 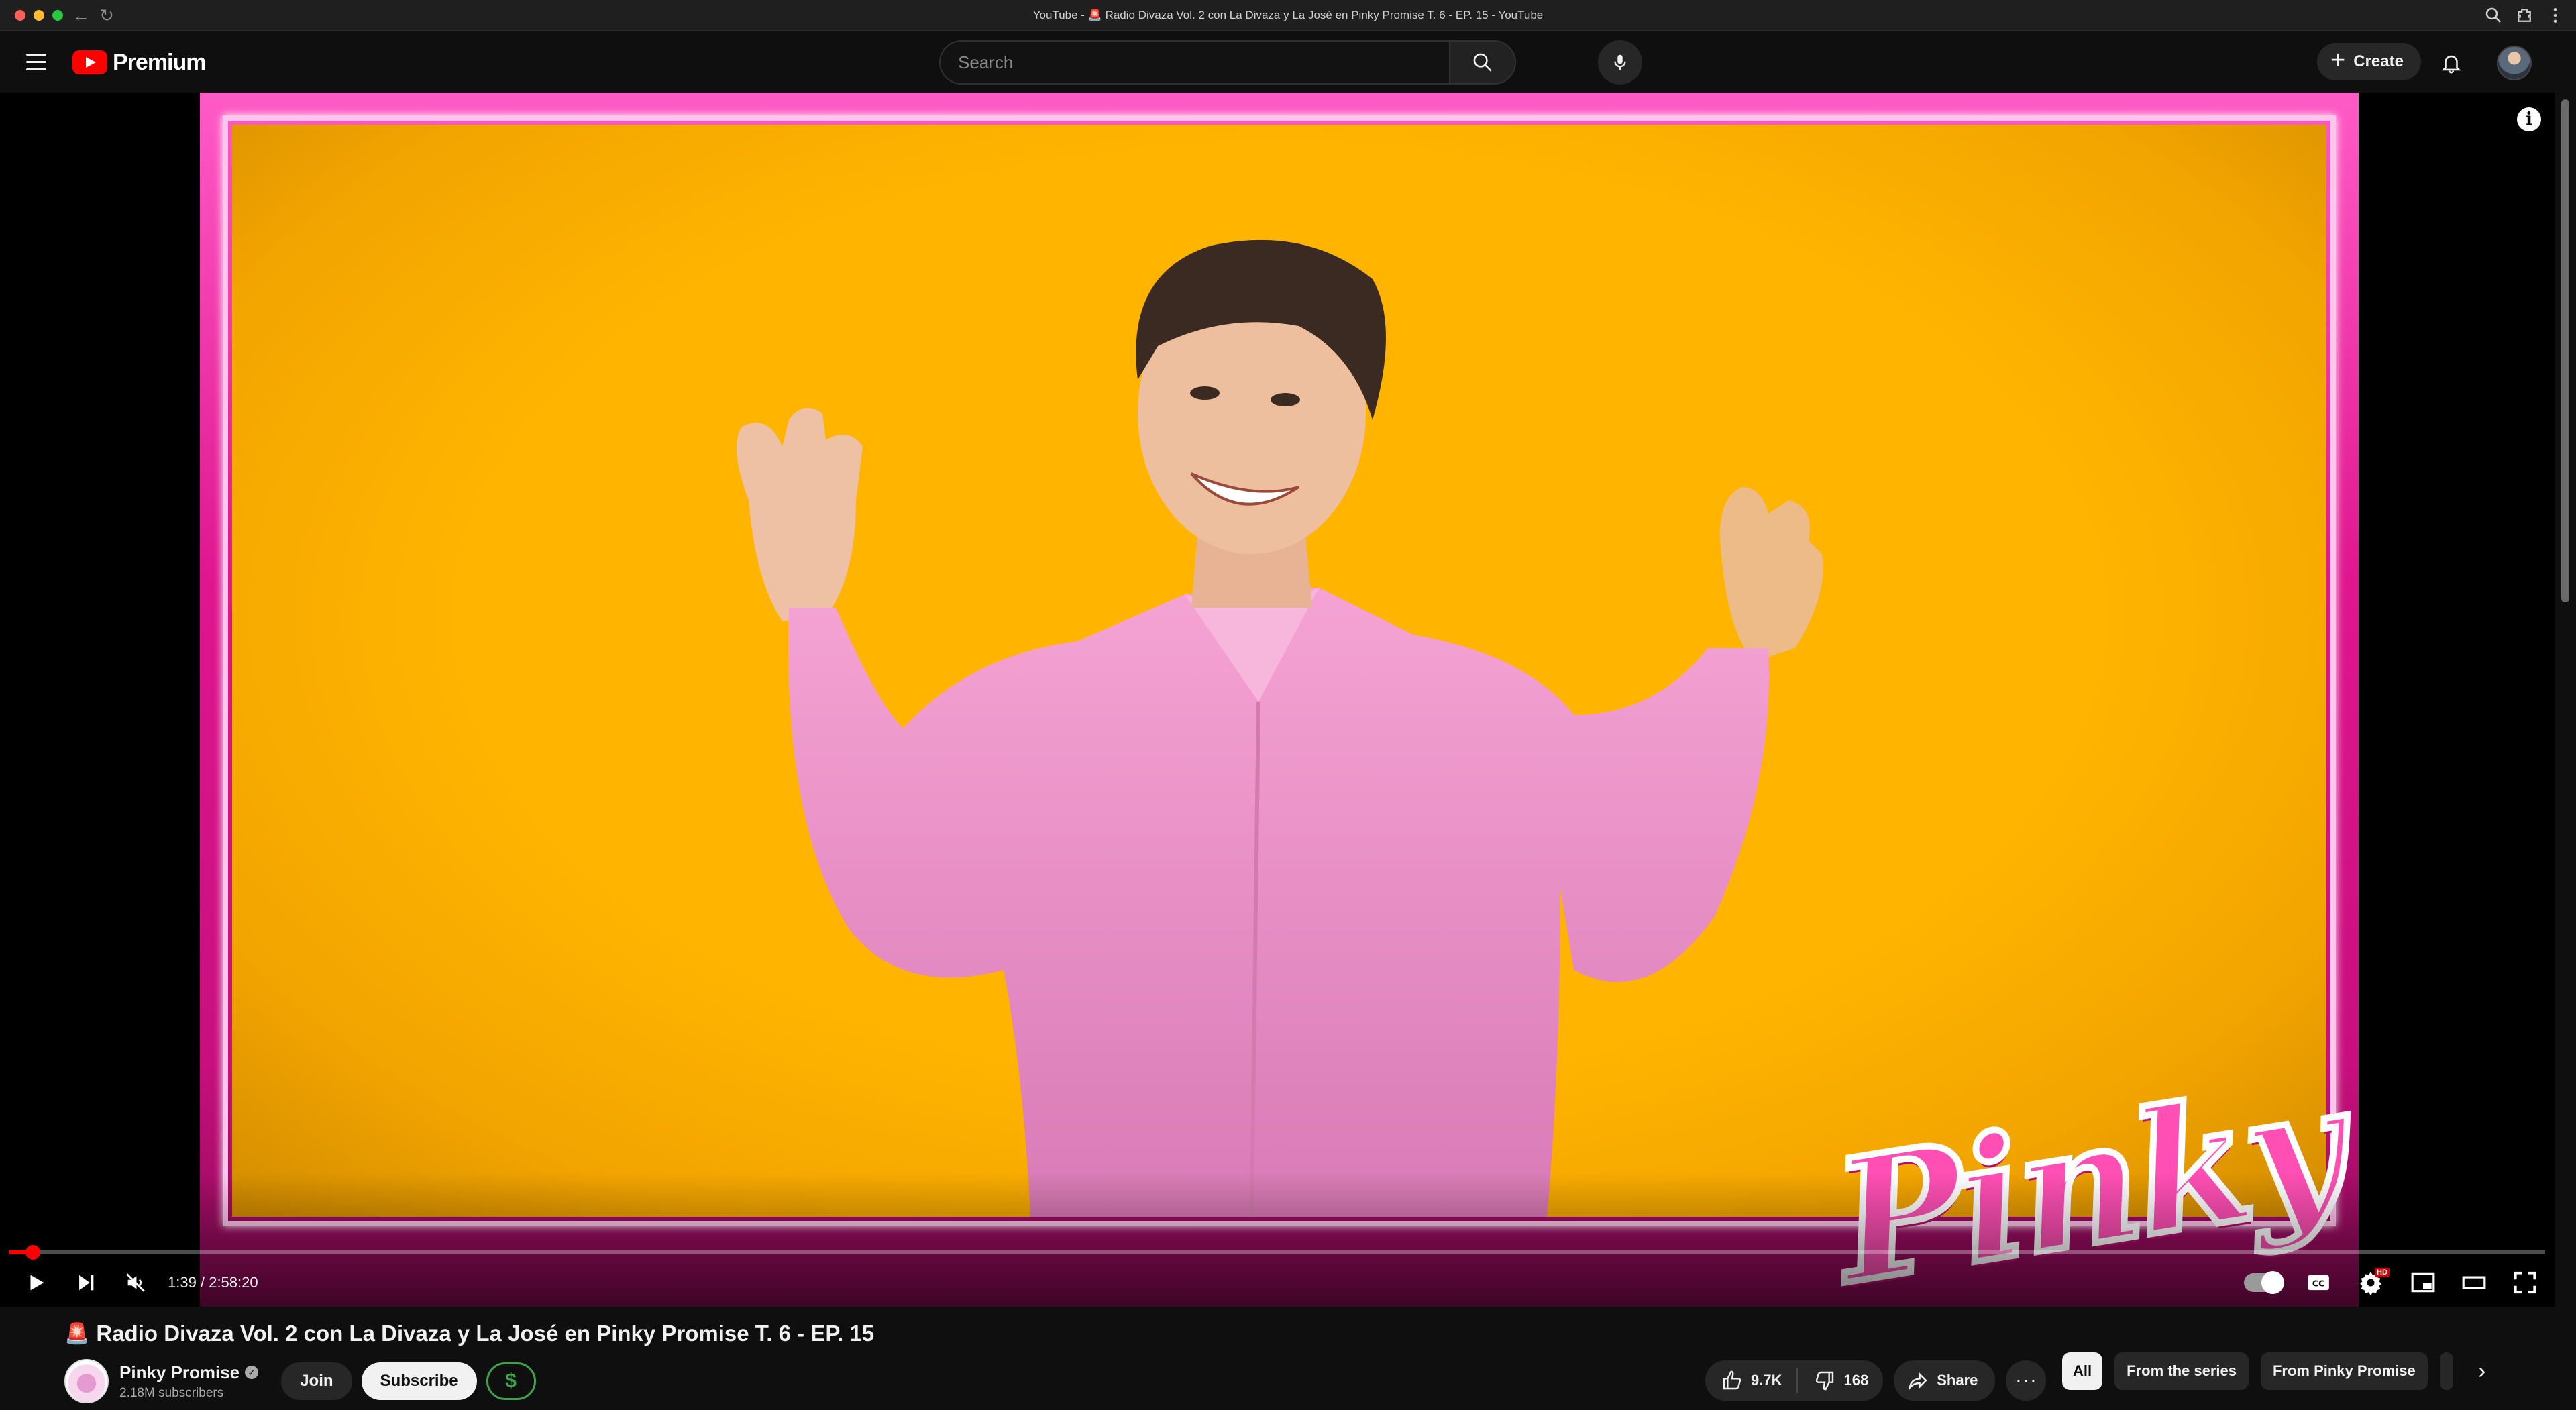 What do you see at coordinates (233, 1282) in the screenshot?
I see `duration: 2:58:20` at bounding box center [233, 1282].